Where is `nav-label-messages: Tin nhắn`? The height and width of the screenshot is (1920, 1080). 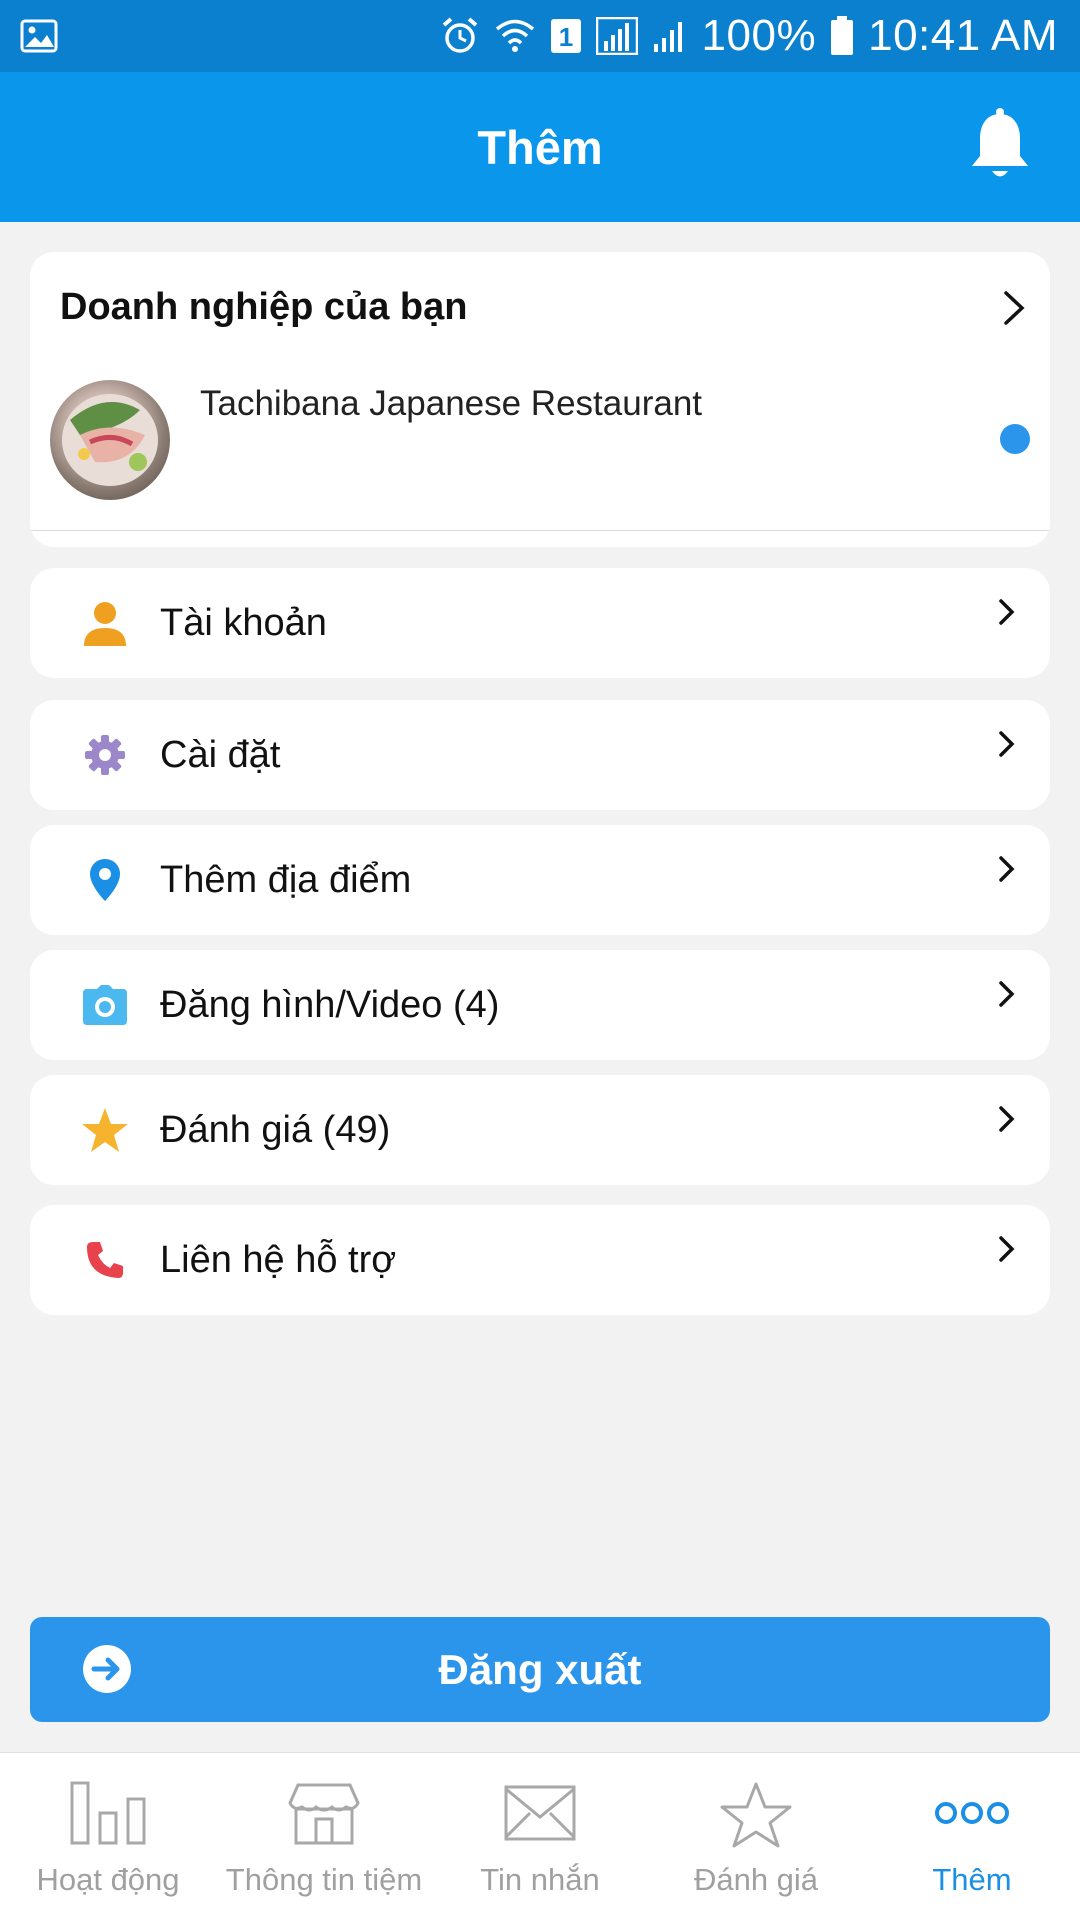
nav-label-messages: Tin nhắn is located at coordinates (540, 1879).